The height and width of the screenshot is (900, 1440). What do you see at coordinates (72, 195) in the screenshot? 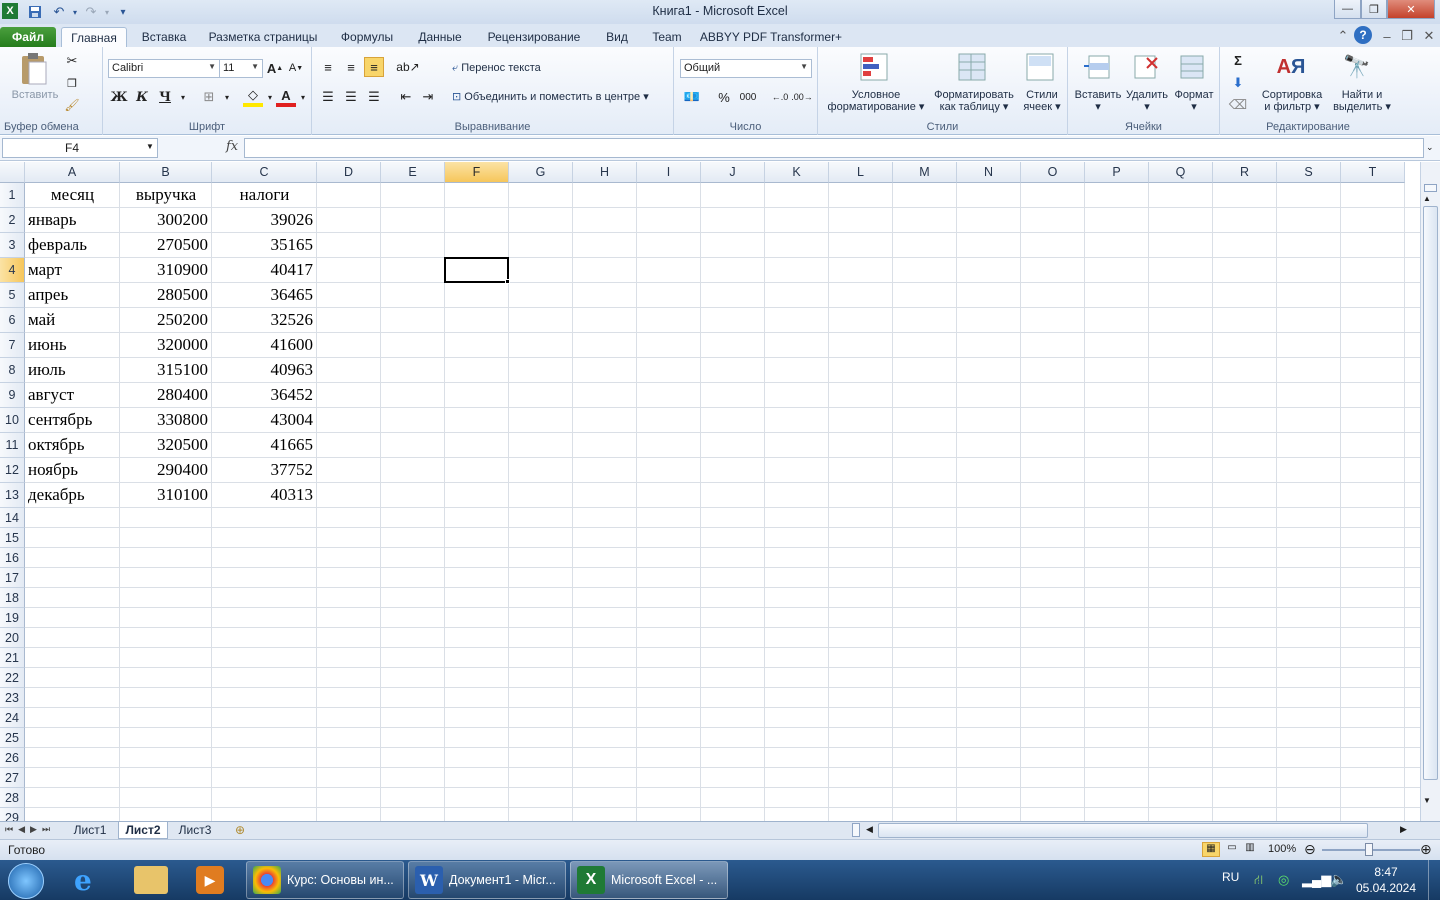
I see `header-cell: месяц` at bounding box center [72, 195].